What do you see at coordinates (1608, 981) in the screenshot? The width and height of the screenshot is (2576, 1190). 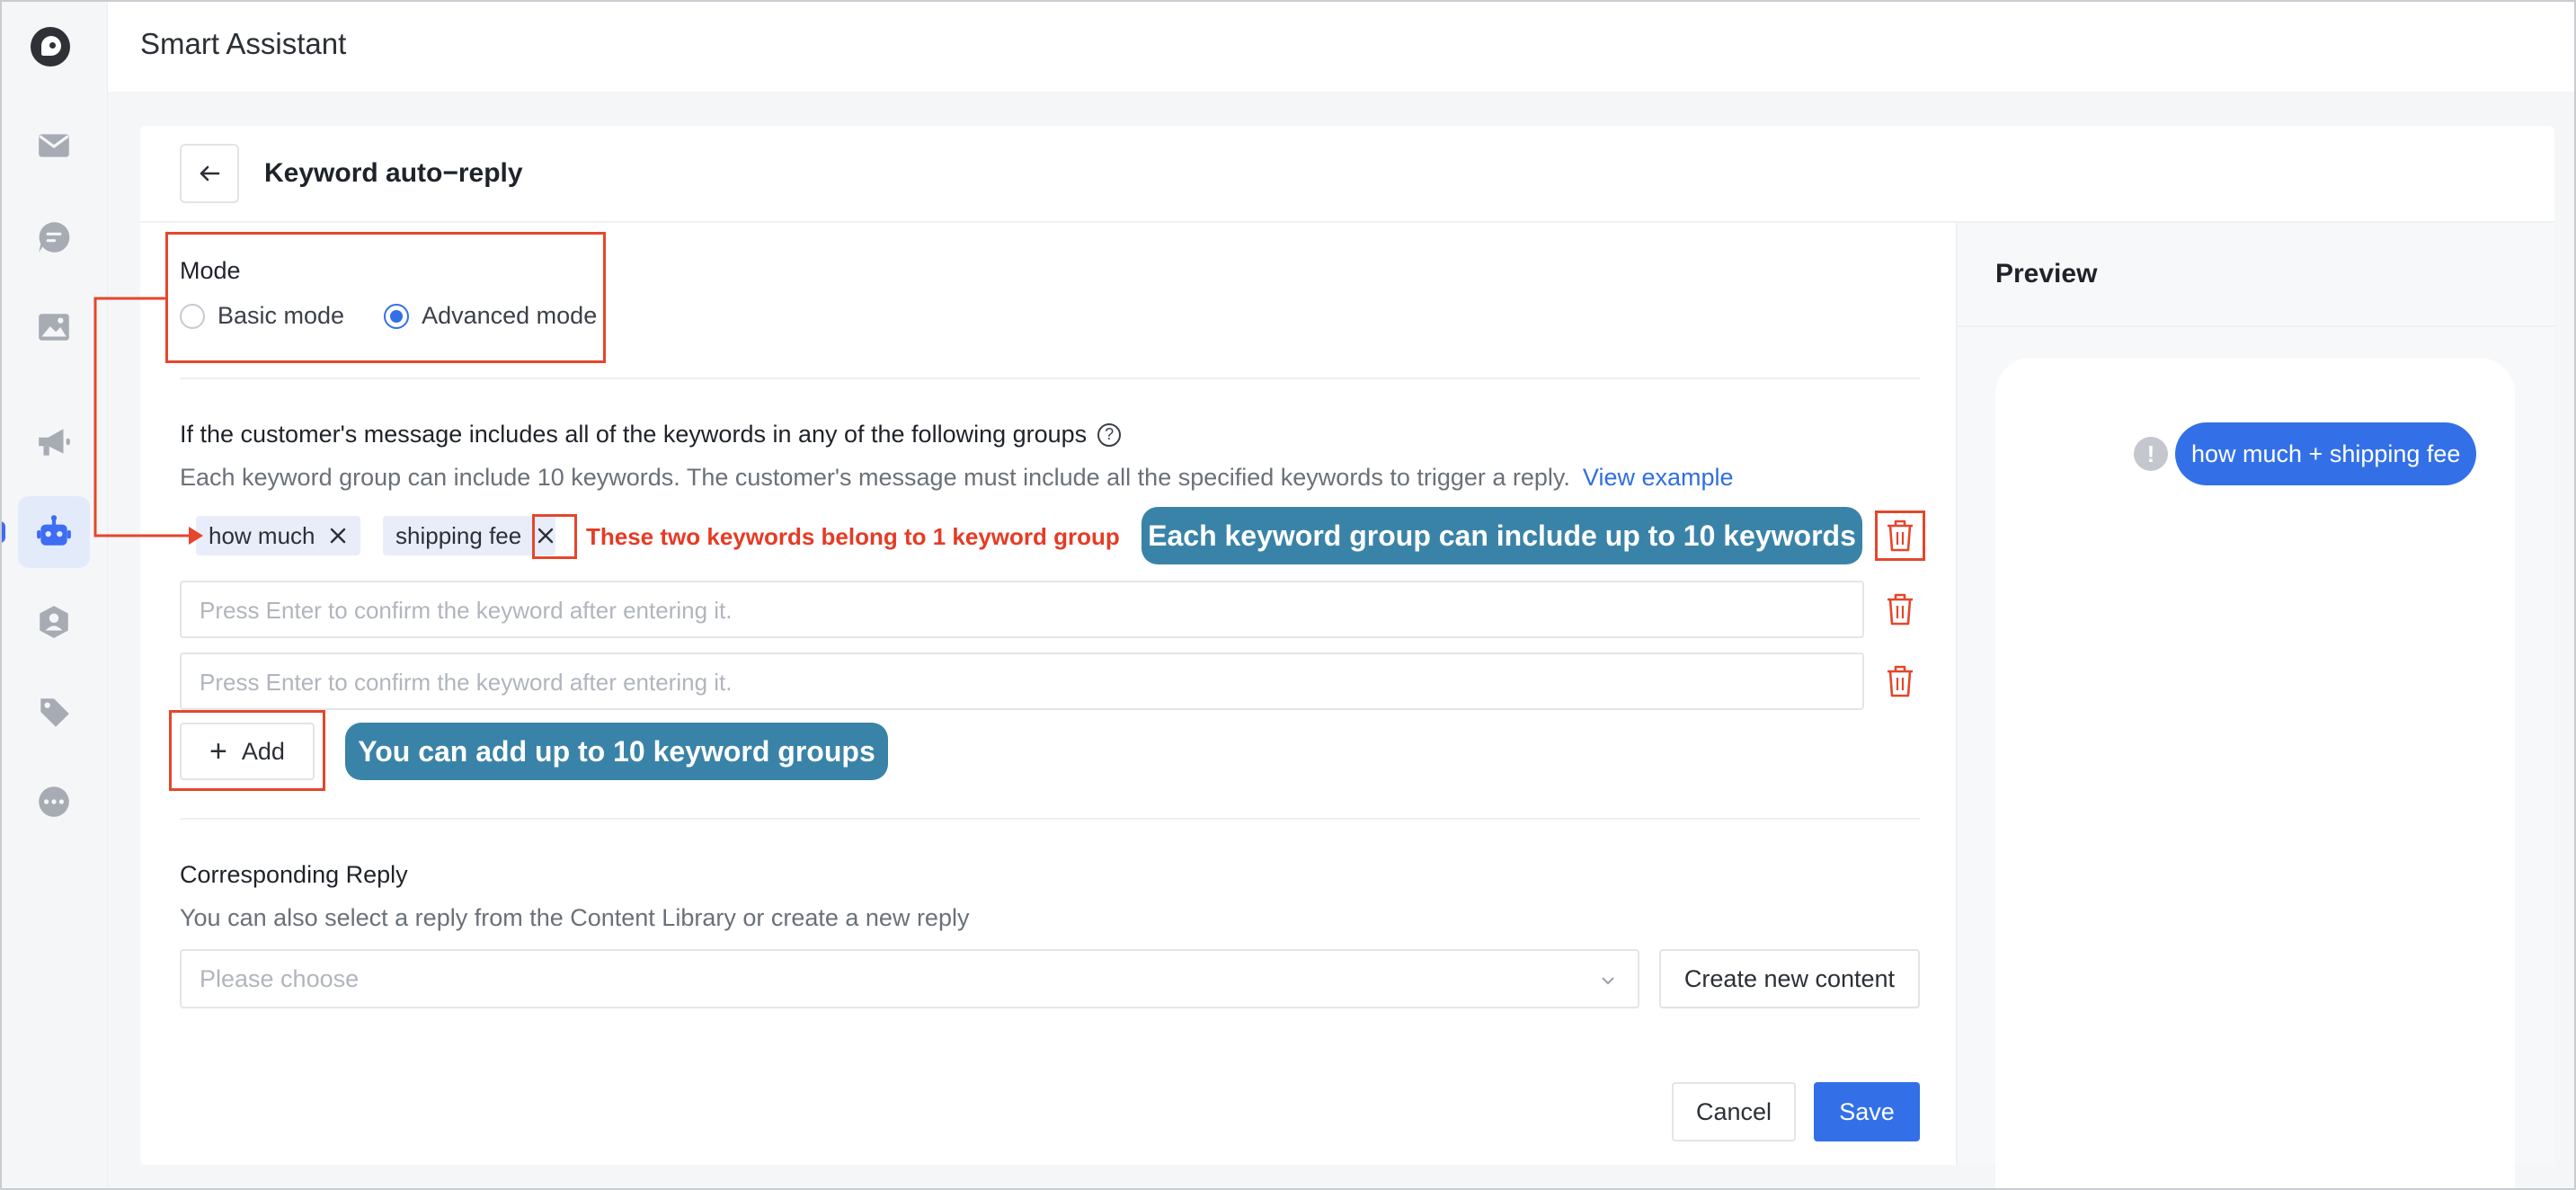 I see `chevron-down-icon` at bounding box center [1608, 981].